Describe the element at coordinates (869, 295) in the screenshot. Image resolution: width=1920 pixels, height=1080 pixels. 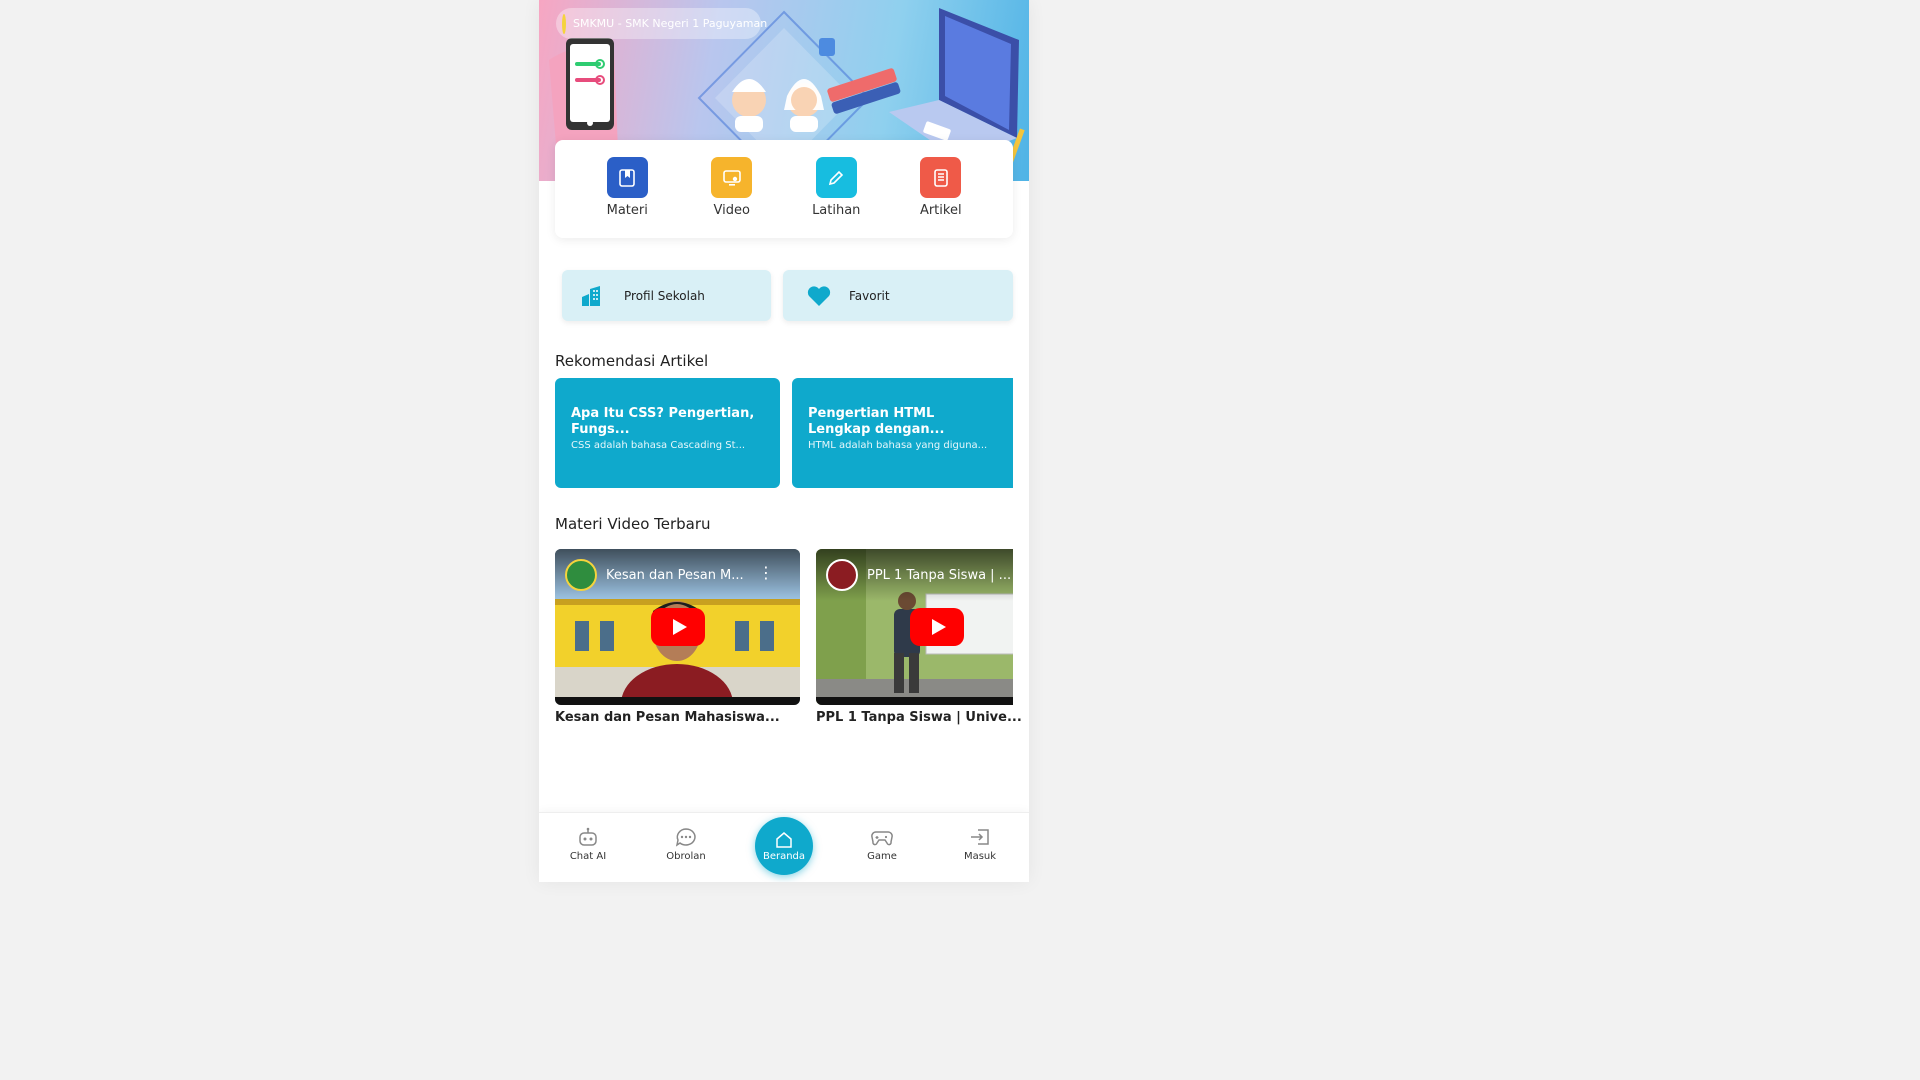
I see `quick-link-label: Favorit` at that location.